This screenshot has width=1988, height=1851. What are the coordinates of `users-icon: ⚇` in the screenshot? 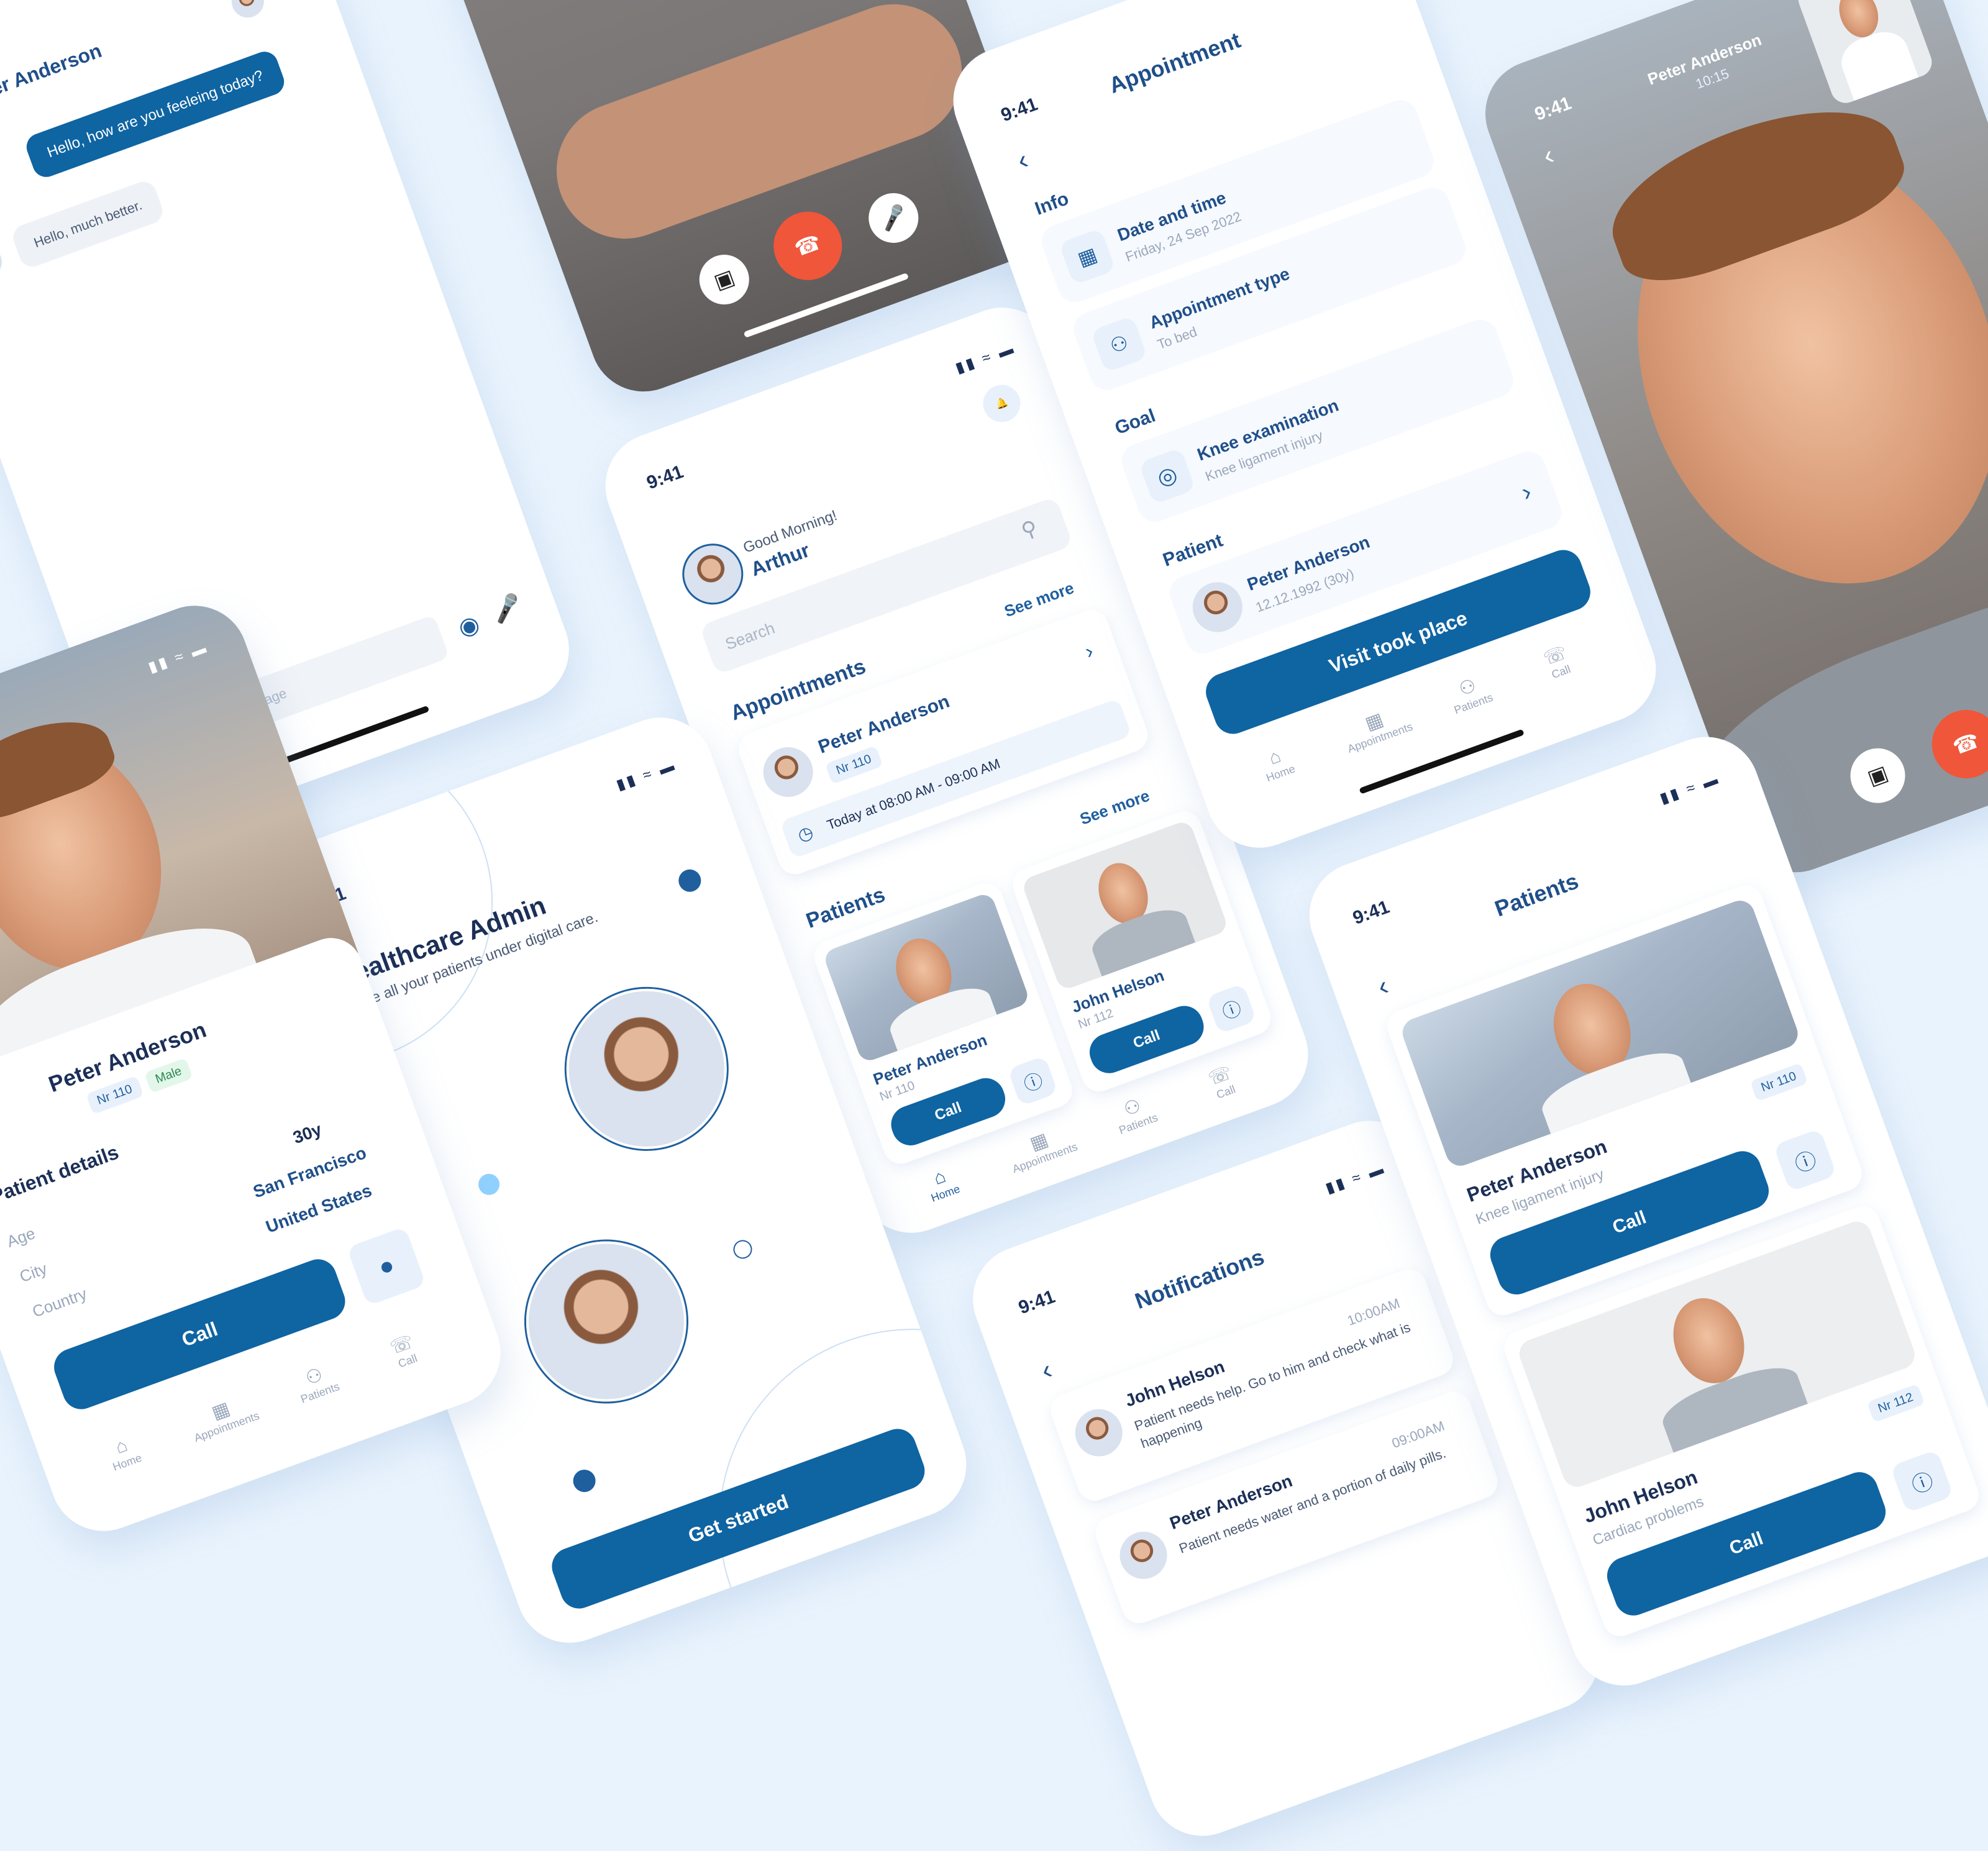 It's located at (1119, 344).